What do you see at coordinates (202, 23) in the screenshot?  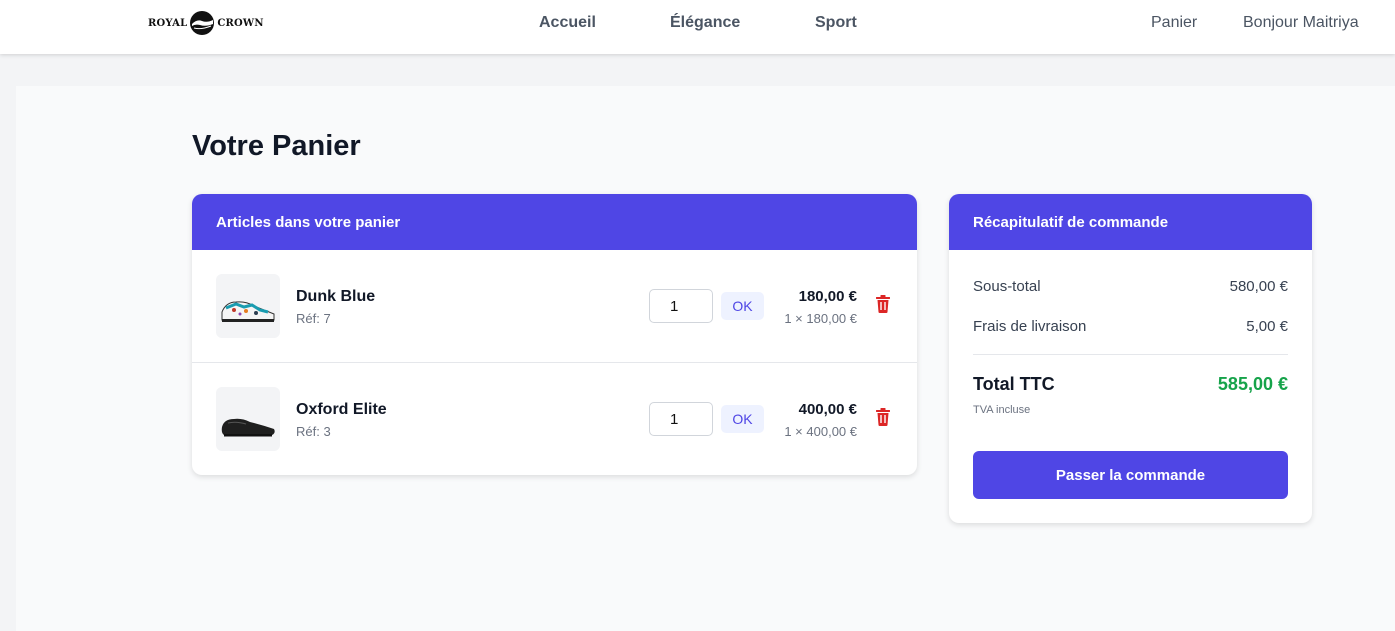 I see `shoe-logo-icon` at bounding box center [202, 23].